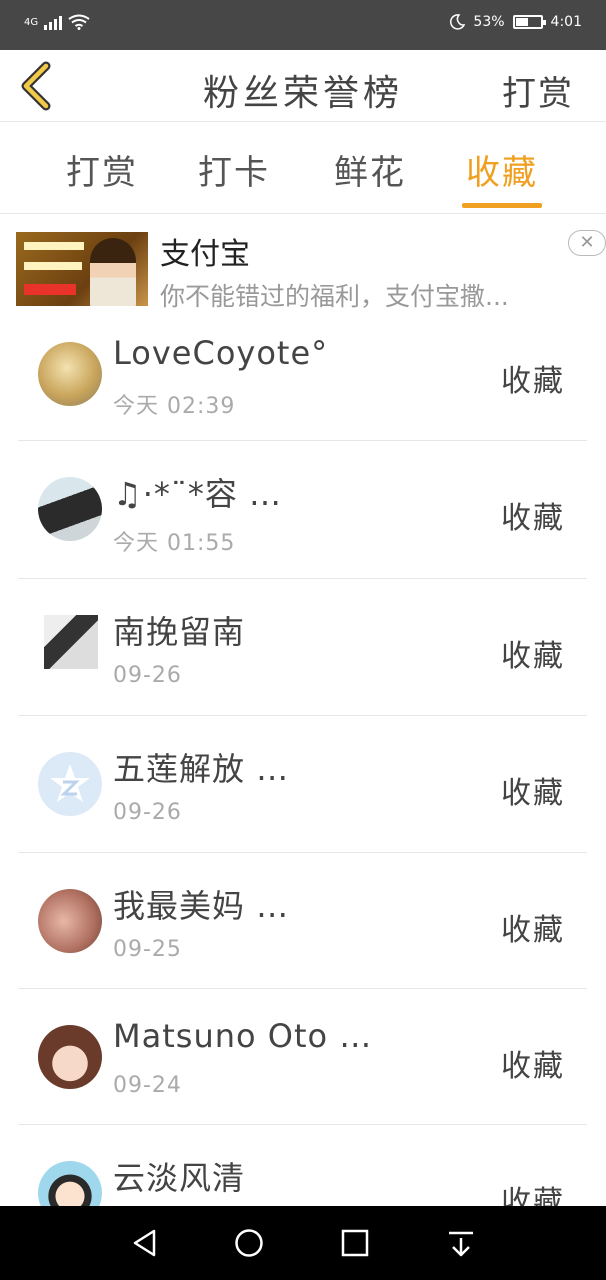 The height and width of the screenshot is (1280, 606). I want to click on list-item: 南挽留南 09-26 收藏, so click(302, 647).